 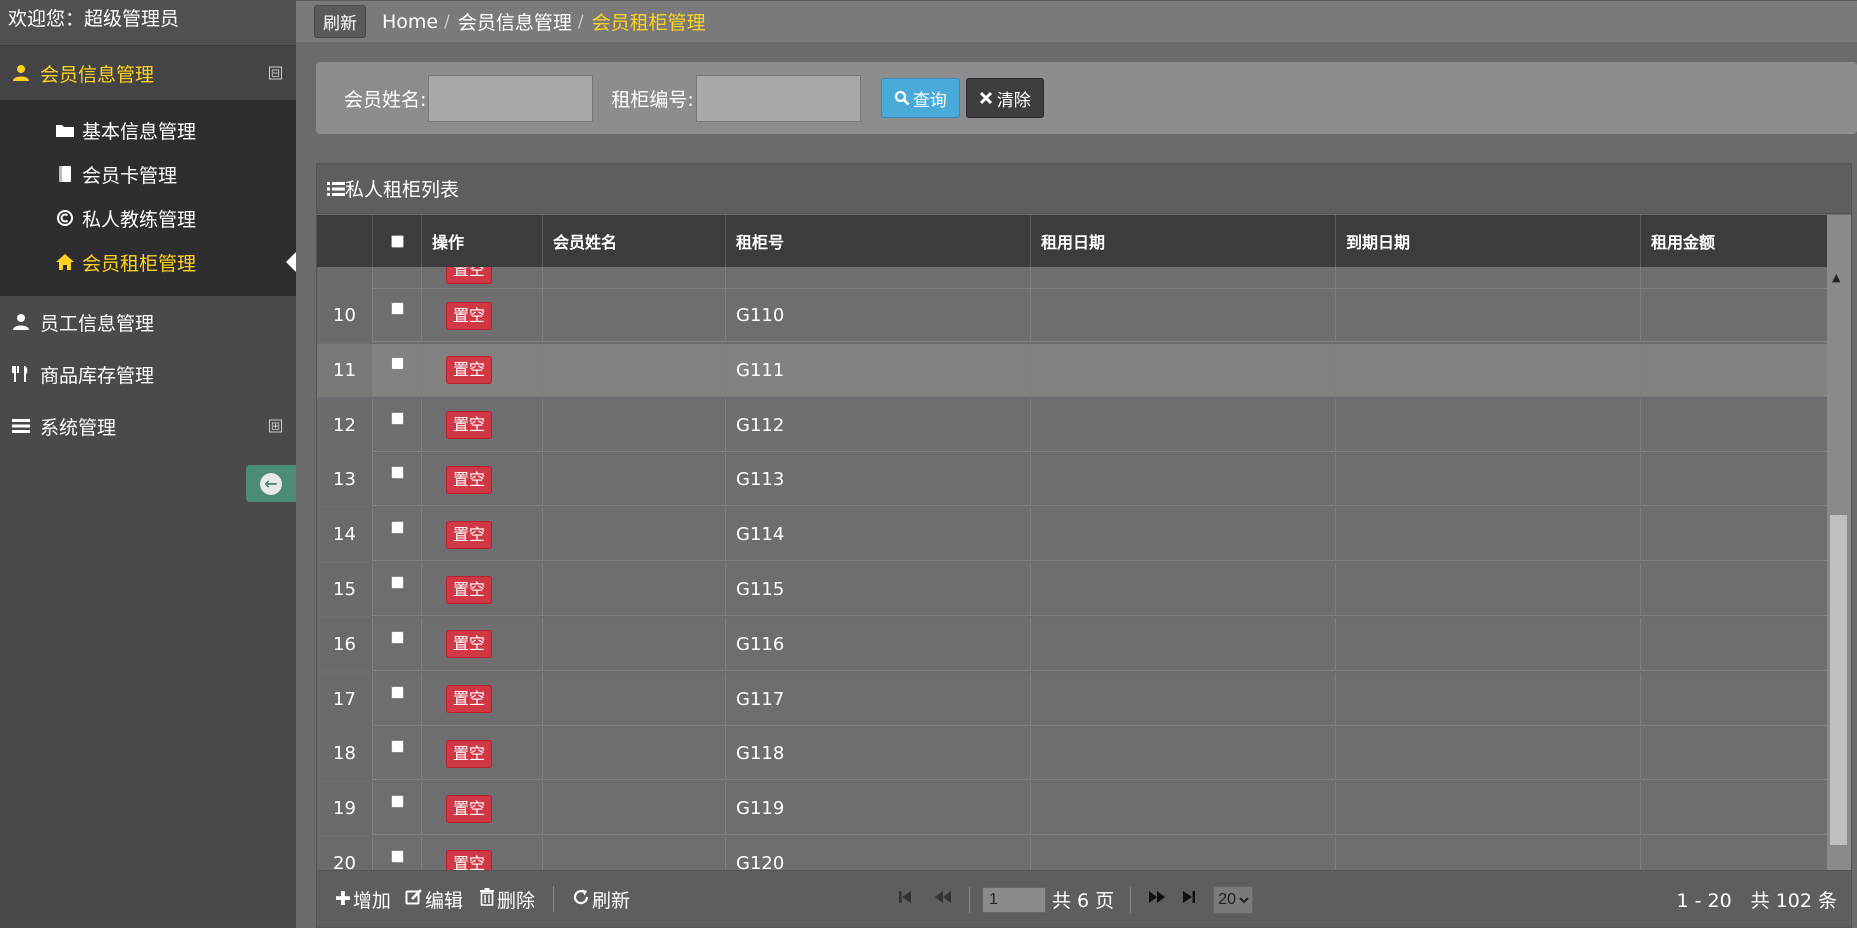 I want to click on expand-toggle-icon: ⊞, so click(x=275, y=426).